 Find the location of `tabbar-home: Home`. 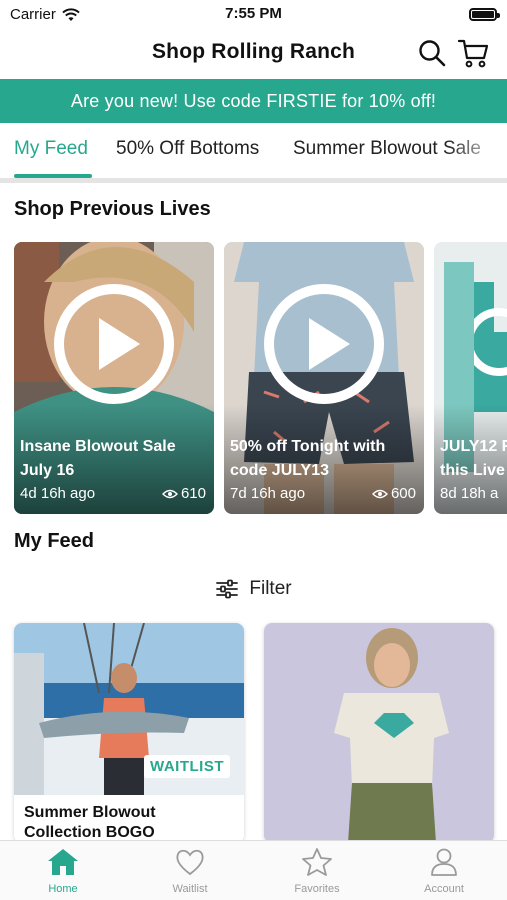

tabbar-home: Home is located at coordinates (63, 871).